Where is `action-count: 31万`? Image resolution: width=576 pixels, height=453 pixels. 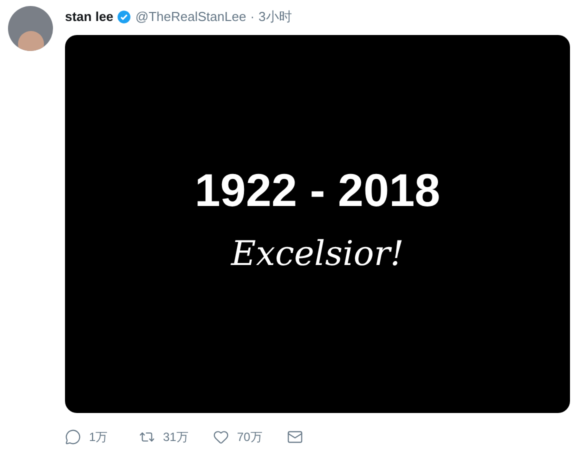
action-count: 31万 is located at coordinates (175, 437).